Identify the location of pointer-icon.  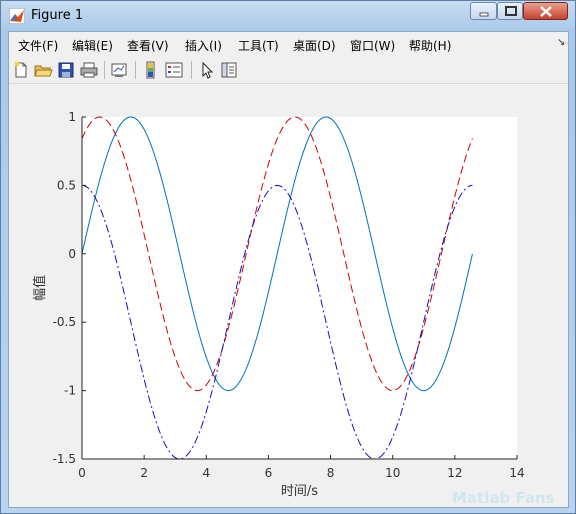
(207, 70).